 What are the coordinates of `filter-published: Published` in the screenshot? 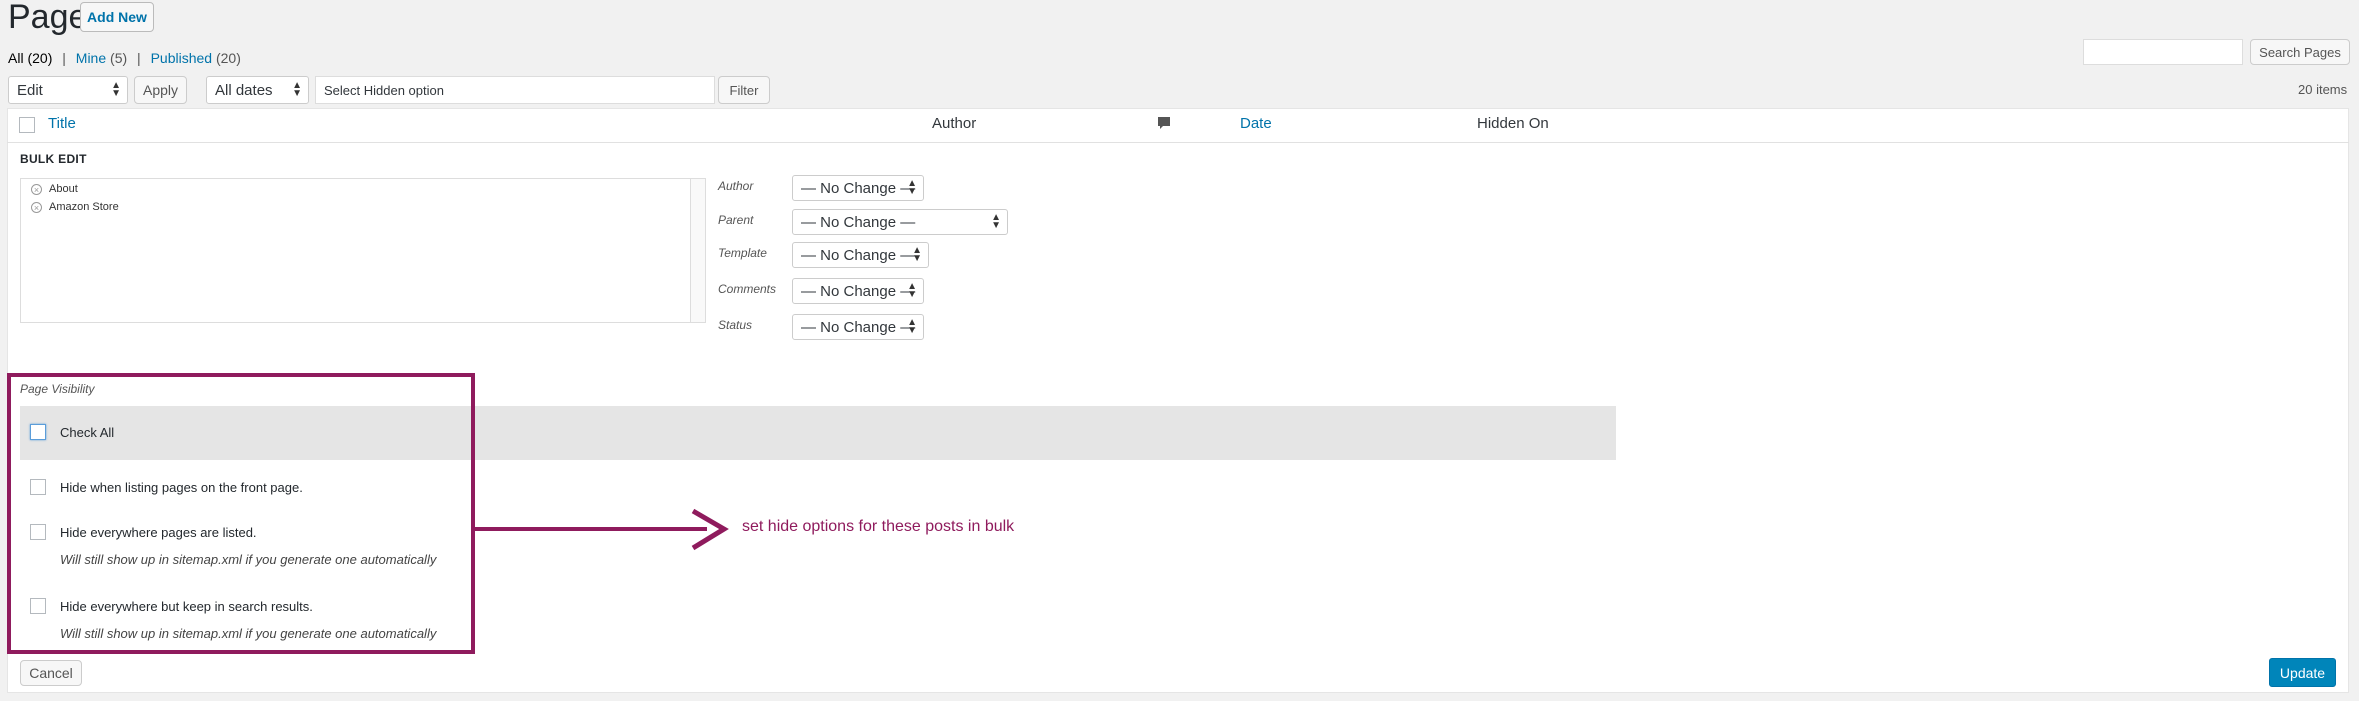 It's located at (182, 58).